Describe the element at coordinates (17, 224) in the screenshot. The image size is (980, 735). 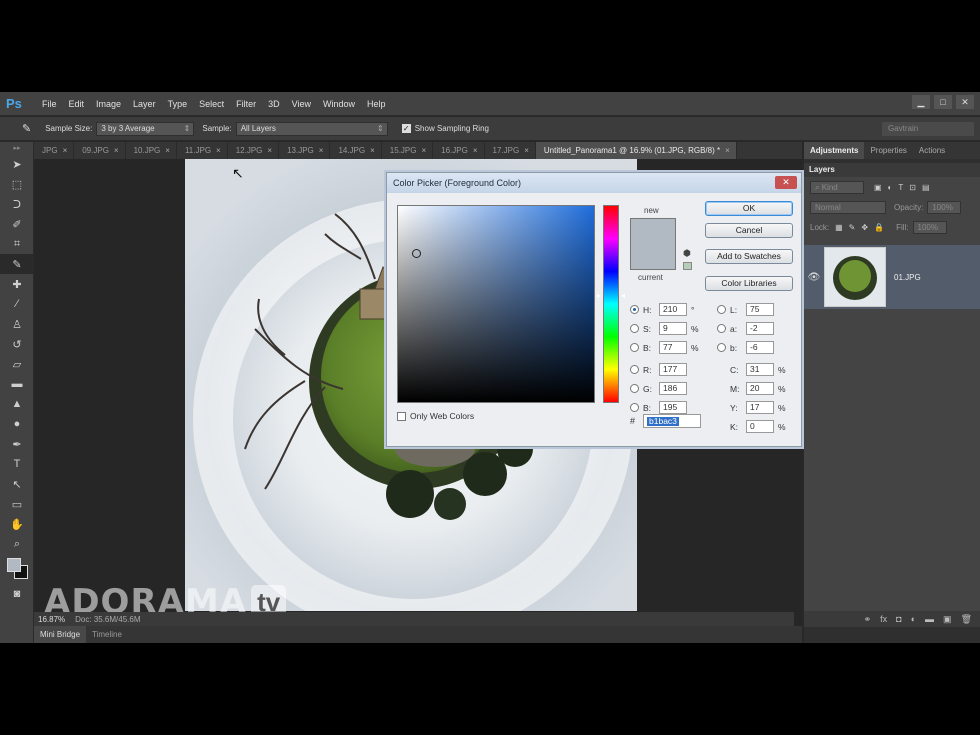
I see `quick-select-tool-icon: ✐` at that location.